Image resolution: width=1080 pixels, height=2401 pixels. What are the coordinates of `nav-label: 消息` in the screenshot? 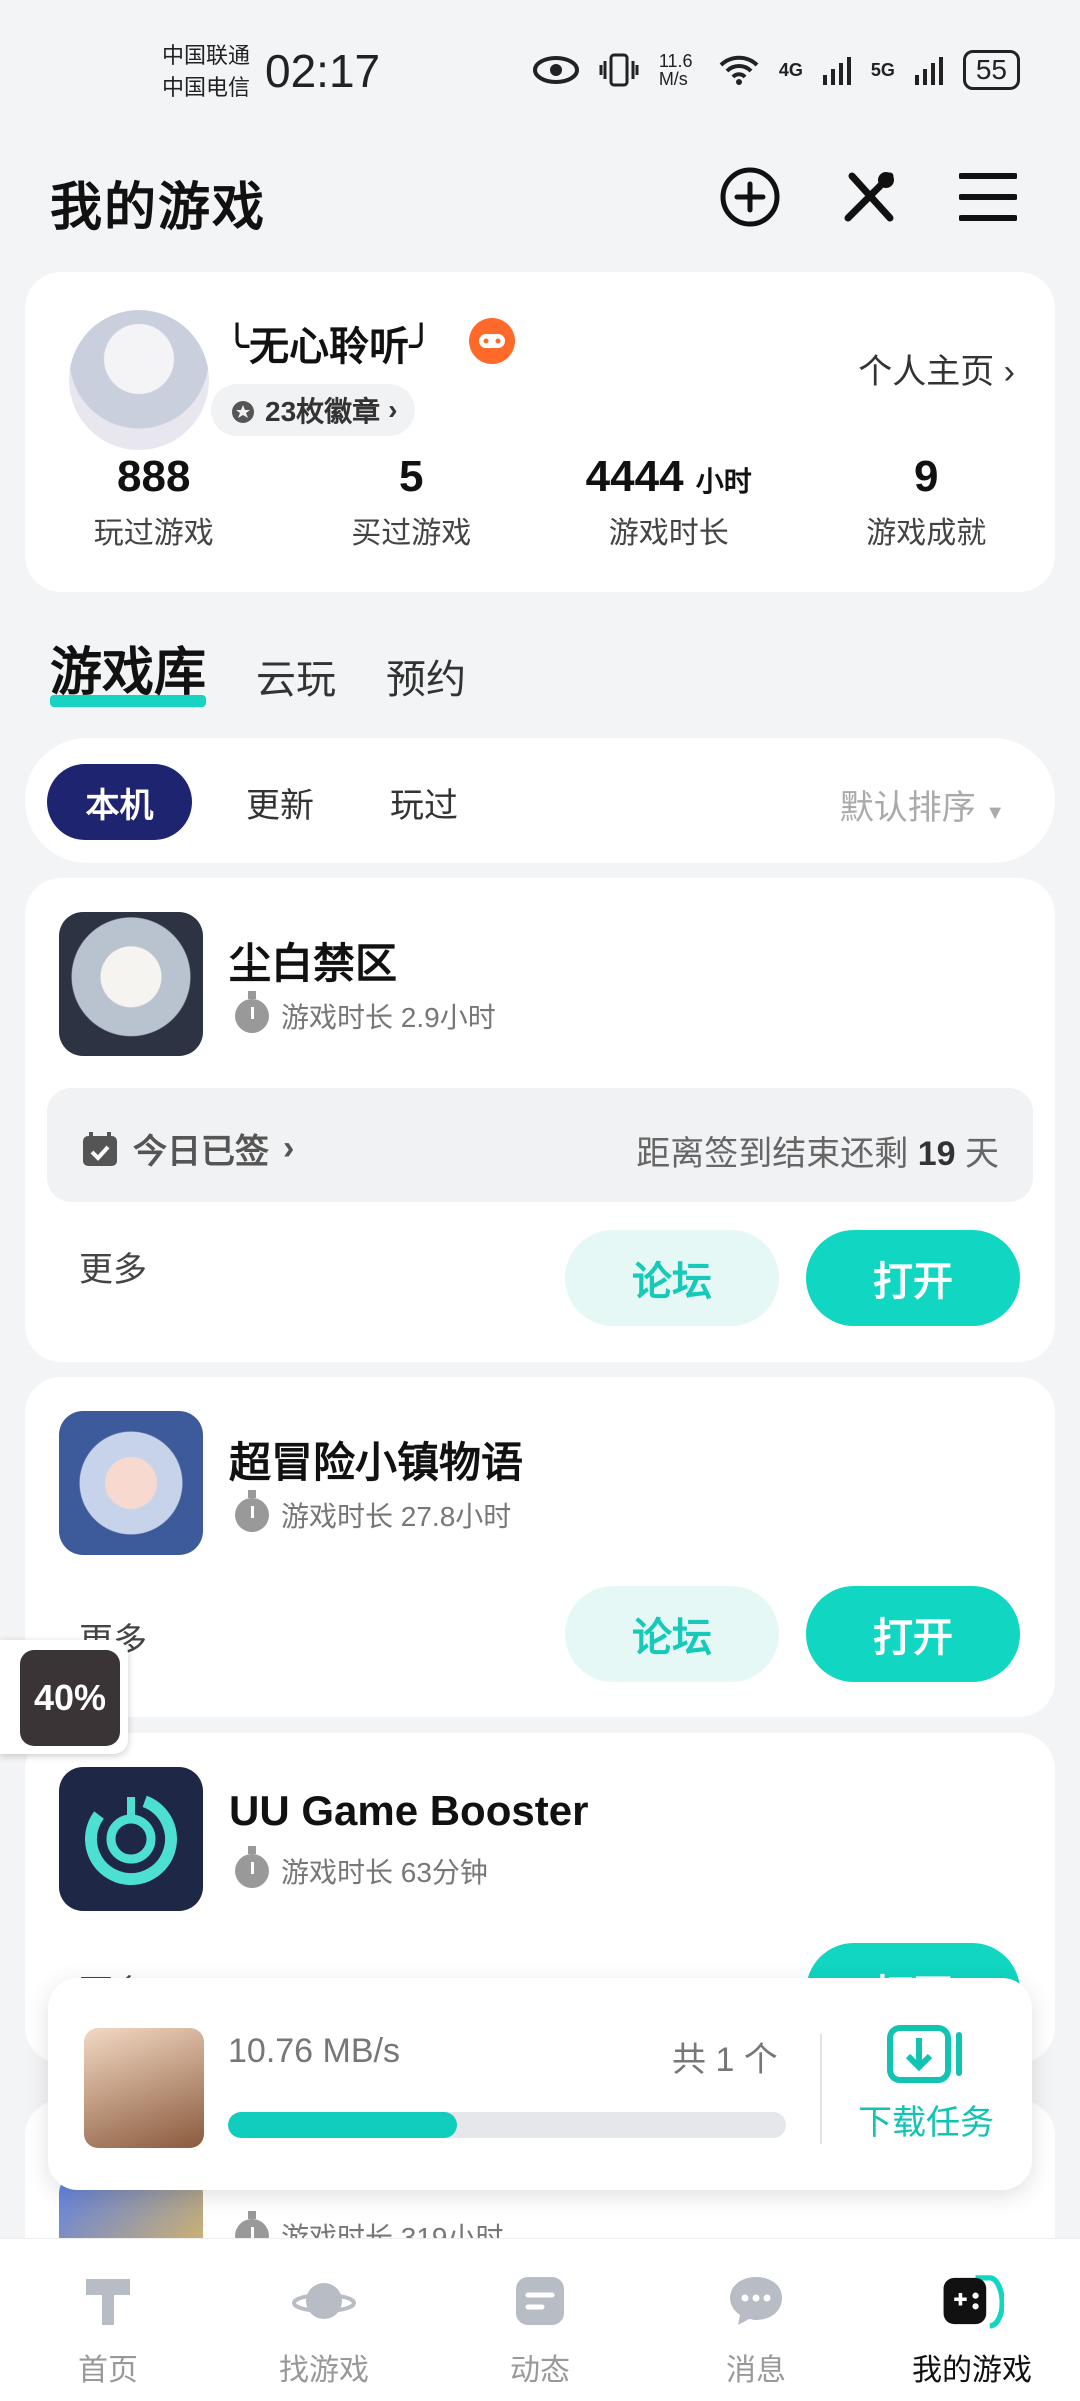 It's located at (756, 2370).